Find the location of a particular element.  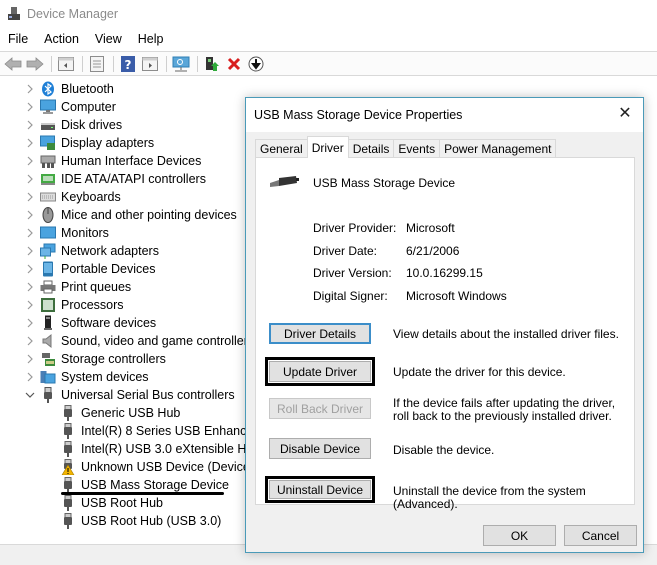

usb-device-item: Generic USB Hub is located at coordinates (118, 413).